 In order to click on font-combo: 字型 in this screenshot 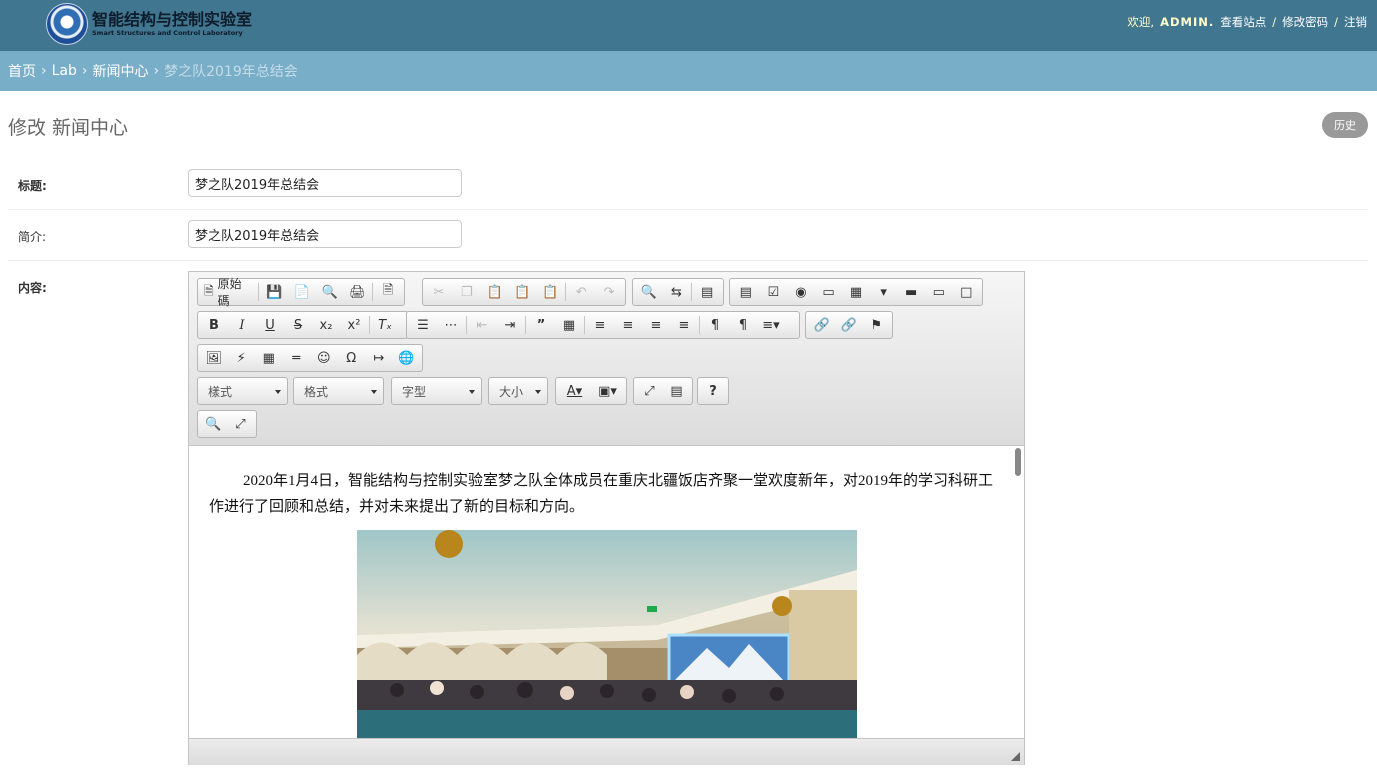, I will do `click(436, 391)`.